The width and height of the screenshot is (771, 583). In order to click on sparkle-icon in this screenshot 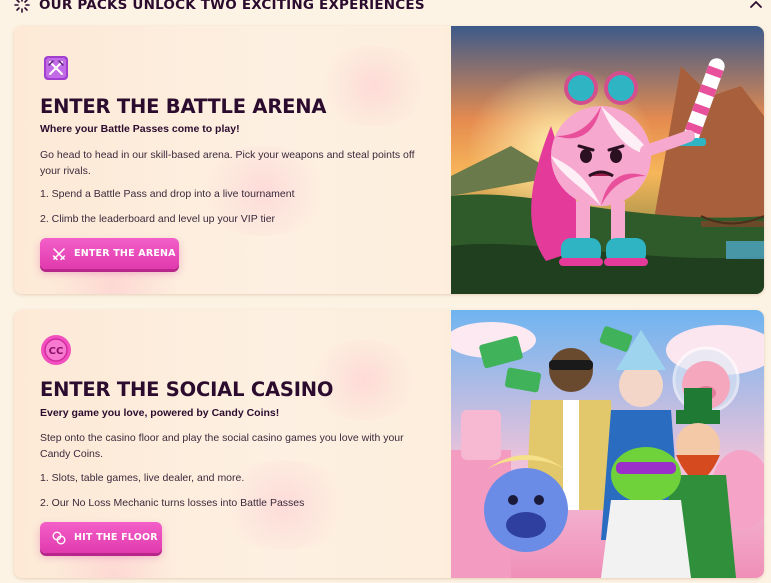, I will do `click(22, 6)`.